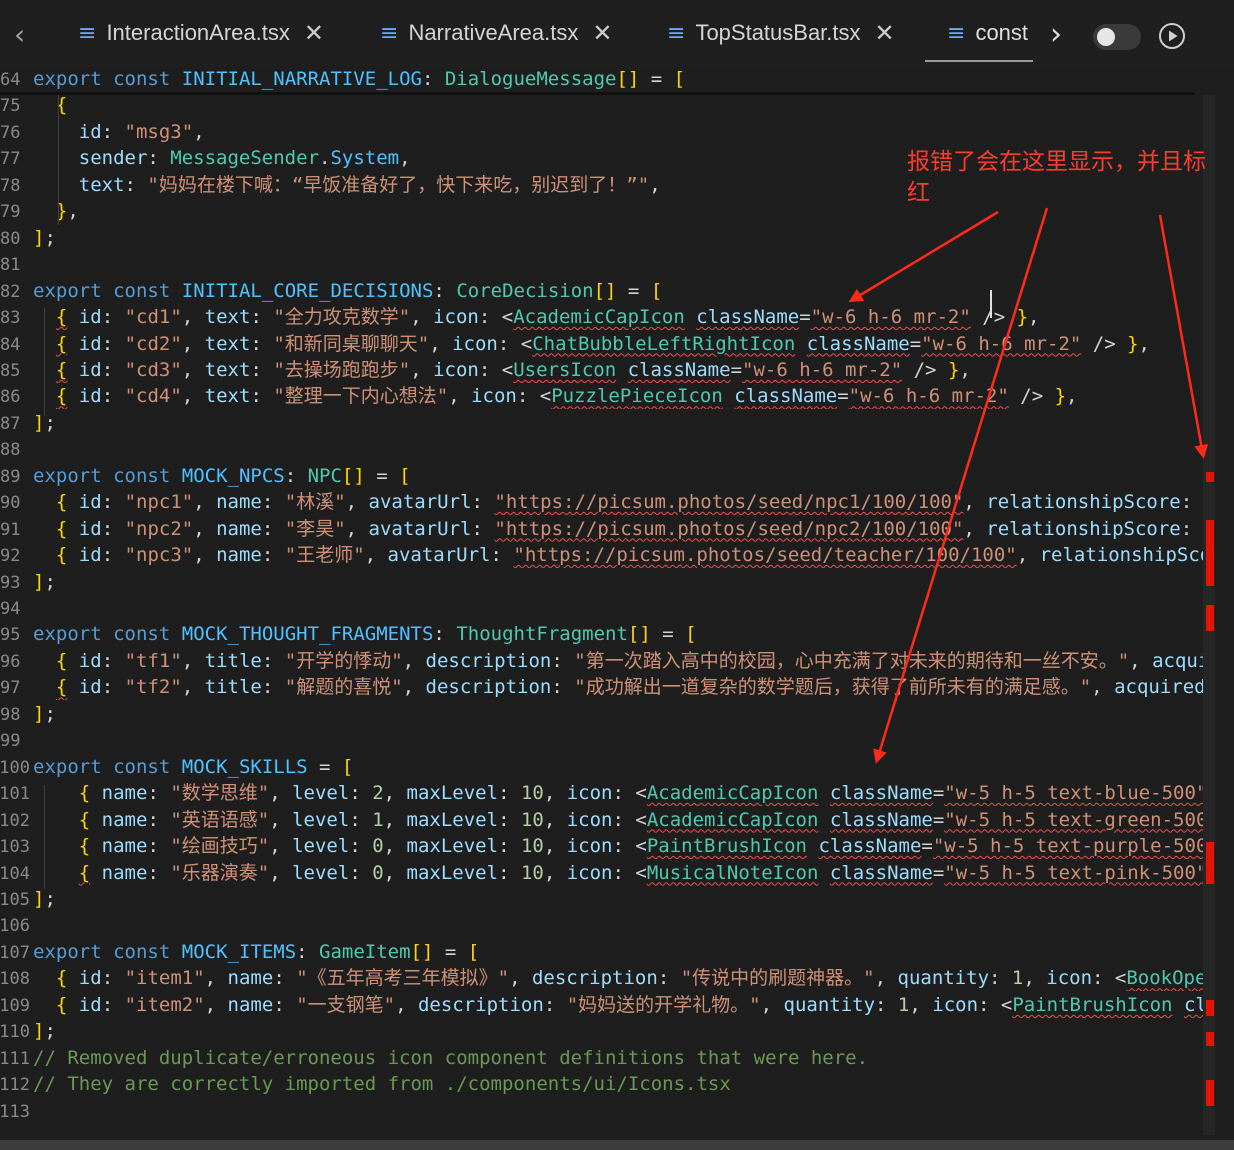 This screenshot has width=1234, height=1150. Describe the element at coordinates (1064, 35) in the screenshot. I see `chevron-right-icon: ›` at that location.